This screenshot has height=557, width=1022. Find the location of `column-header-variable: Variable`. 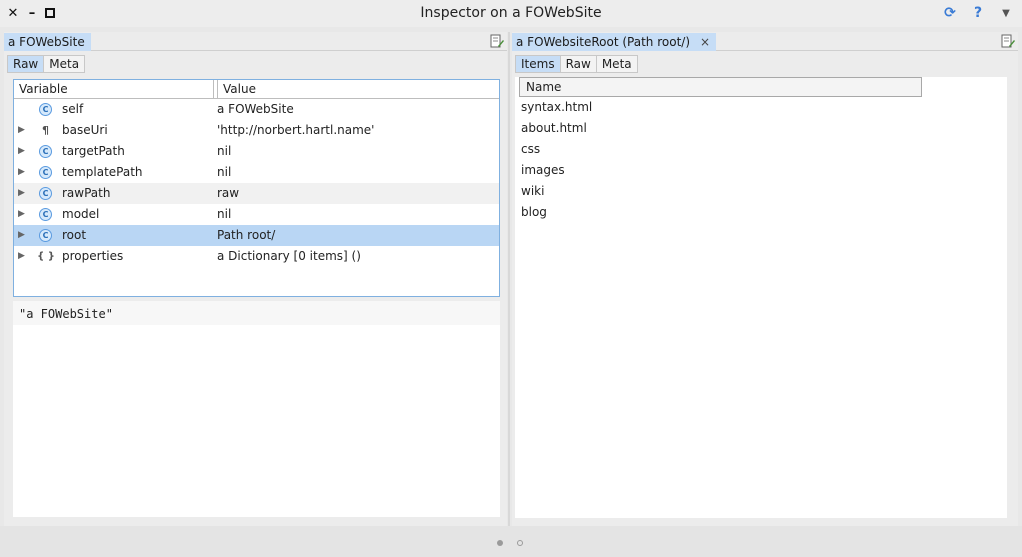

column-header-variable: Variable is located at coordinates (114, 89).